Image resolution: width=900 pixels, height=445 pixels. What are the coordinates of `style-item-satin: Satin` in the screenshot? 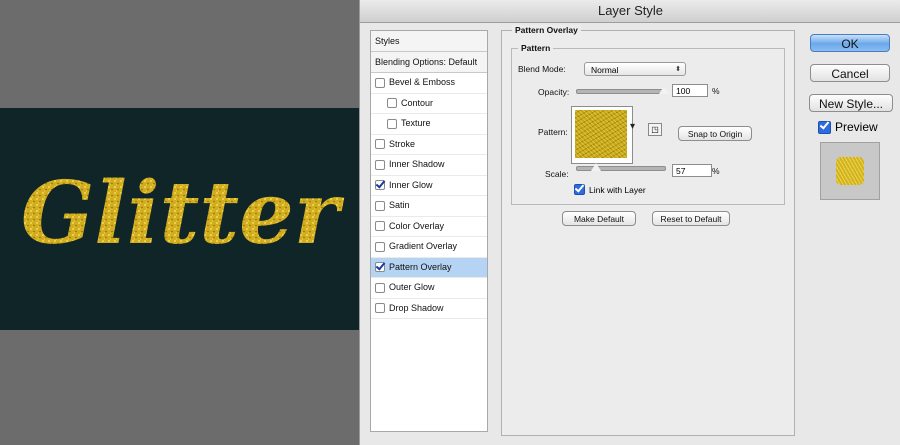 It's located at (429, 206).